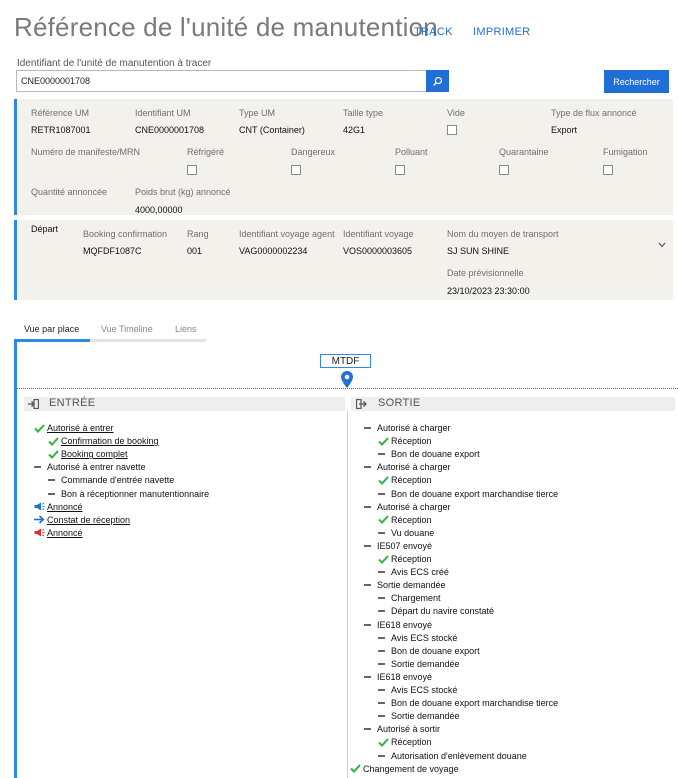 The width and height of the screenshot is (678, 778). Describe the element at coordinates (125, 234) in the screenshot. I see `booking-label: Booking confirmation` at that location.